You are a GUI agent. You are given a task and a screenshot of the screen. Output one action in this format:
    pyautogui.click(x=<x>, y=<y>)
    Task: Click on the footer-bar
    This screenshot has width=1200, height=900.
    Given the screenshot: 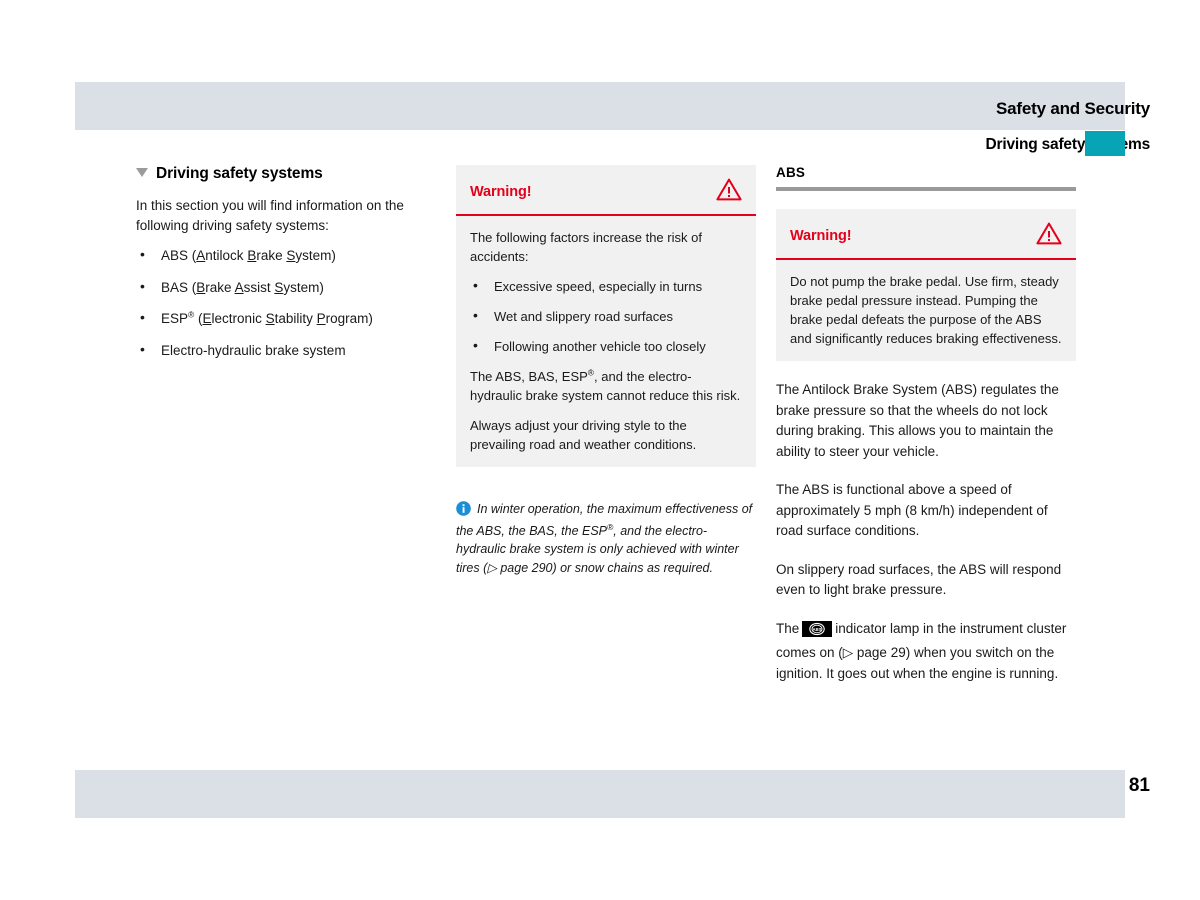 What is the action you would take?
    pyautogui.click(x=600, y=794)
    